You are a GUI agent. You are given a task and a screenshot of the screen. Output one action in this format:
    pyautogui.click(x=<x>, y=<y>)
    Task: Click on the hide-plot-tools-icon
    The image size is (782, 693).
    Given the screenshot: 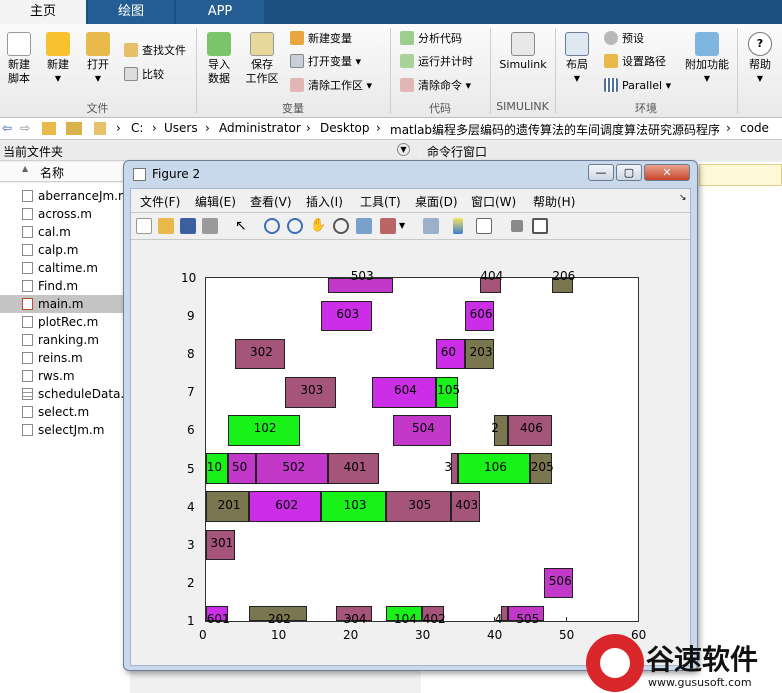 What is the action you would take?
    pyautogui.click(x=517, y=226)
    